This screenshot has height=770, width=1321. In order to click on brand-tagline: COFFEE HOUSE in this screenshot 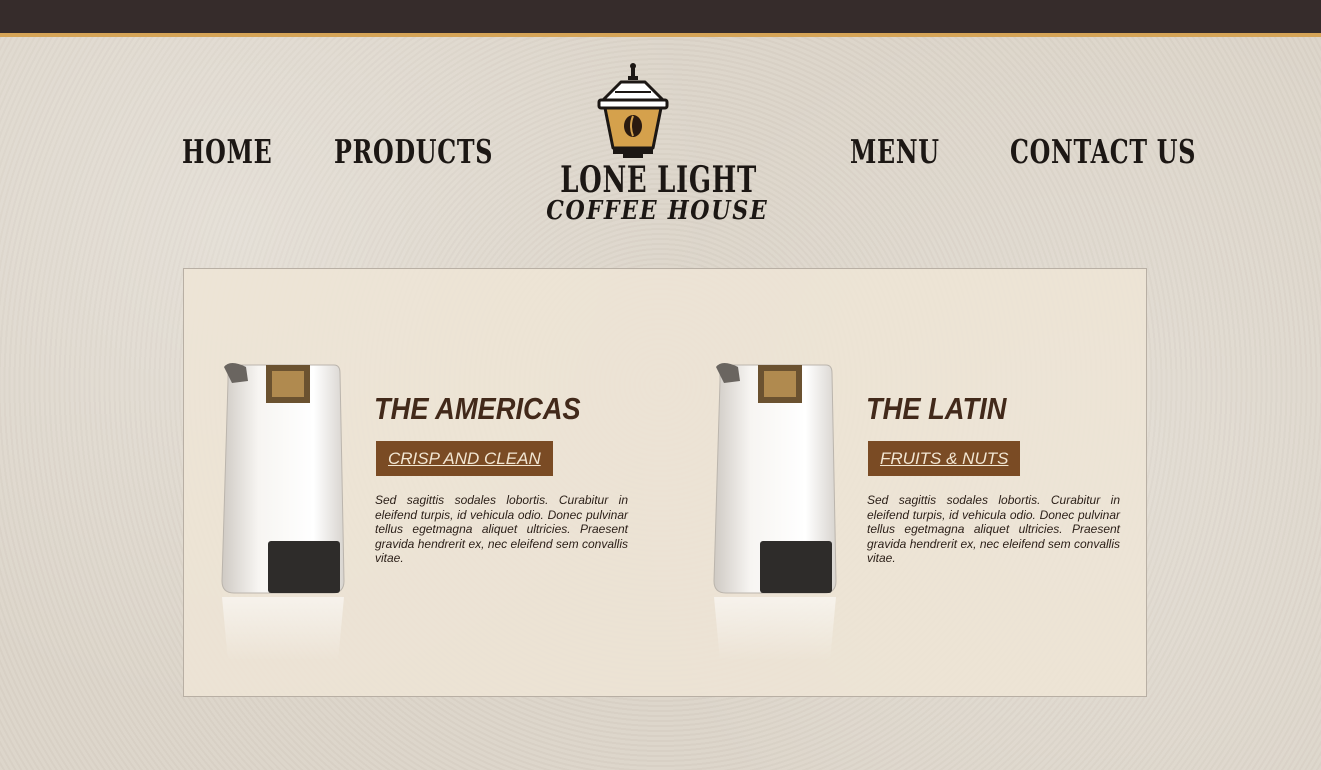, I will do `click(657, 211)`.